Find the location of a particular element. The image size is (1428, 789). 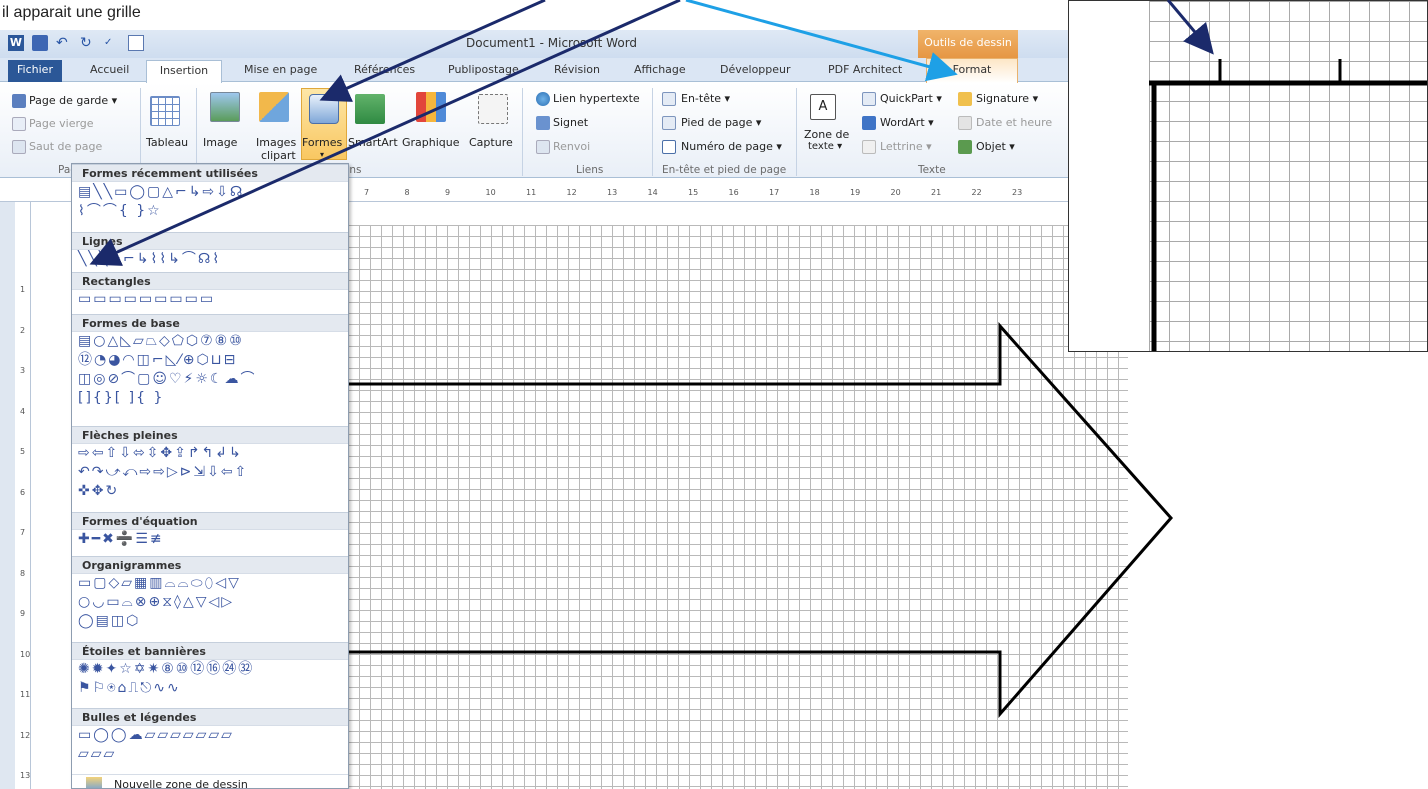

flowchart-row: ◯▤◫⬡ is located at coordinates (109, 621).